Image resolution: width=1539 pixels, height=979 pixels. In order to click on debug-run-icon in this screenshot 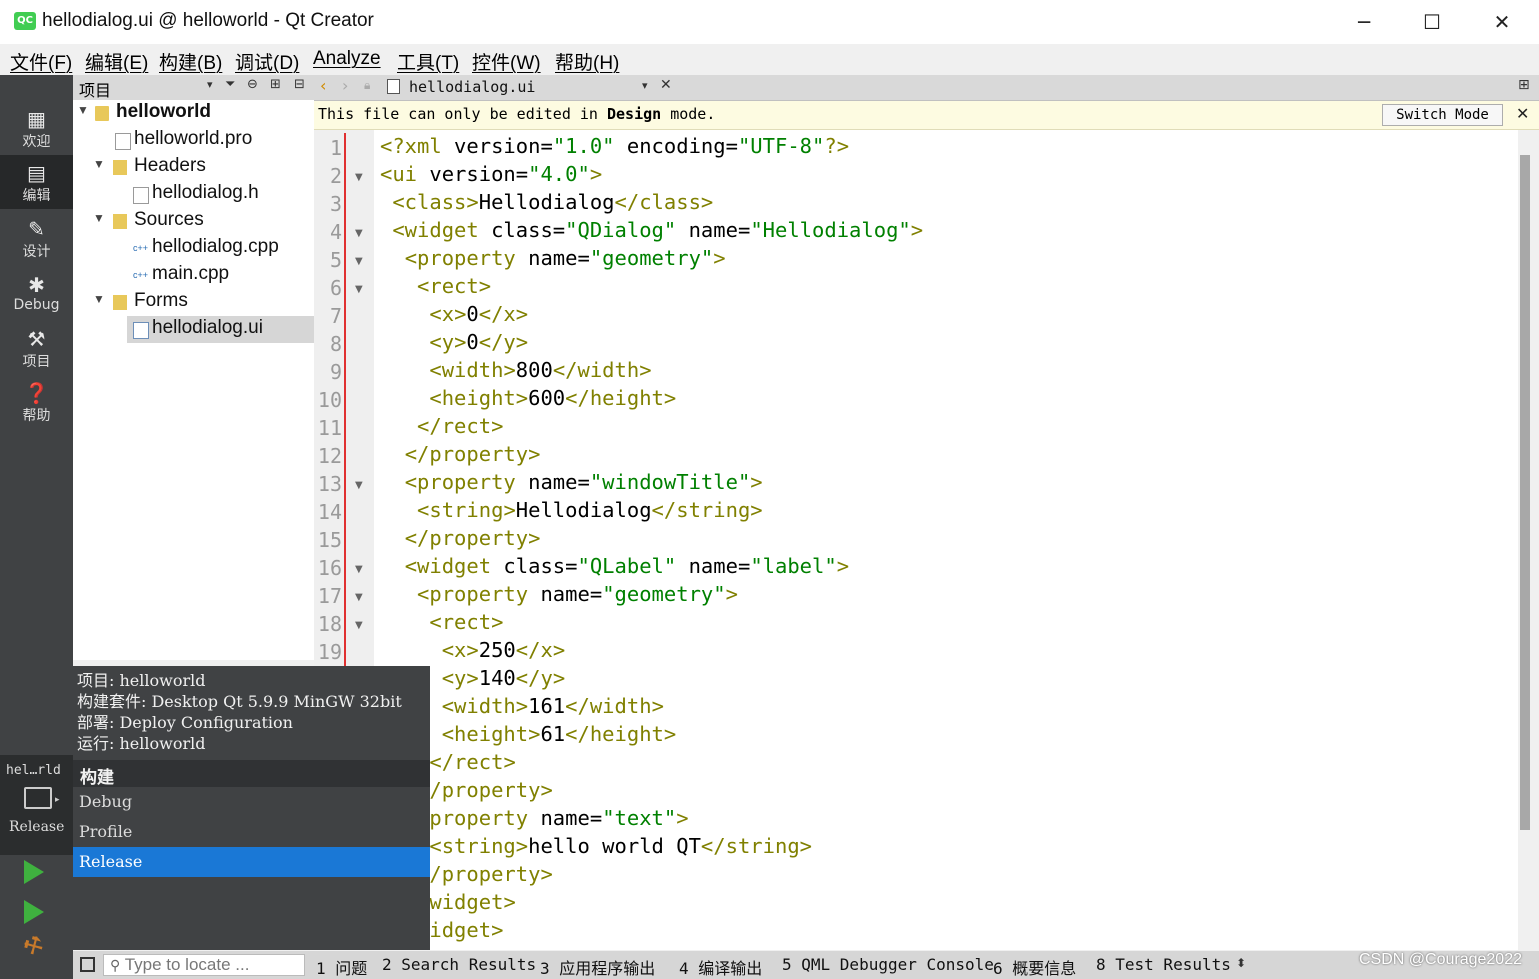, I will do `click(34, 912)`.